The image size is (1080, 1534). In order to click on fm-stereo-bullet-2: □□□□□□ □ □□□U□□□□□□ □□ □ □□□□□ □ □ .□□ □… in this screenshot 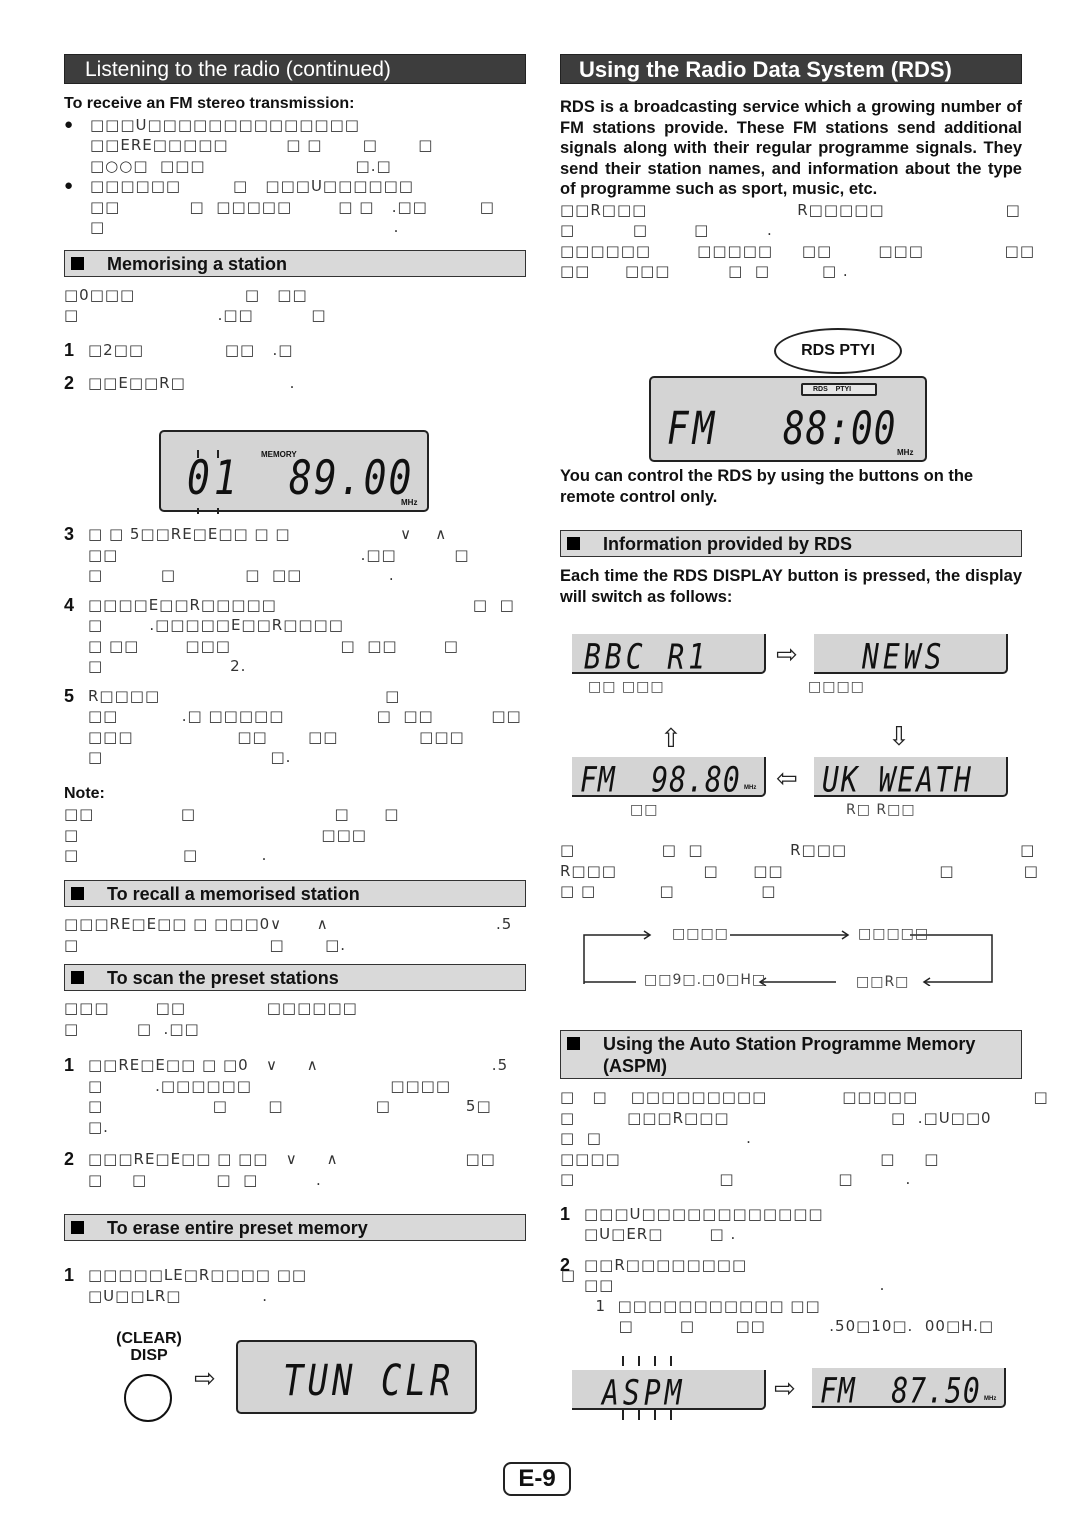, I will do `click(295, 207)`.